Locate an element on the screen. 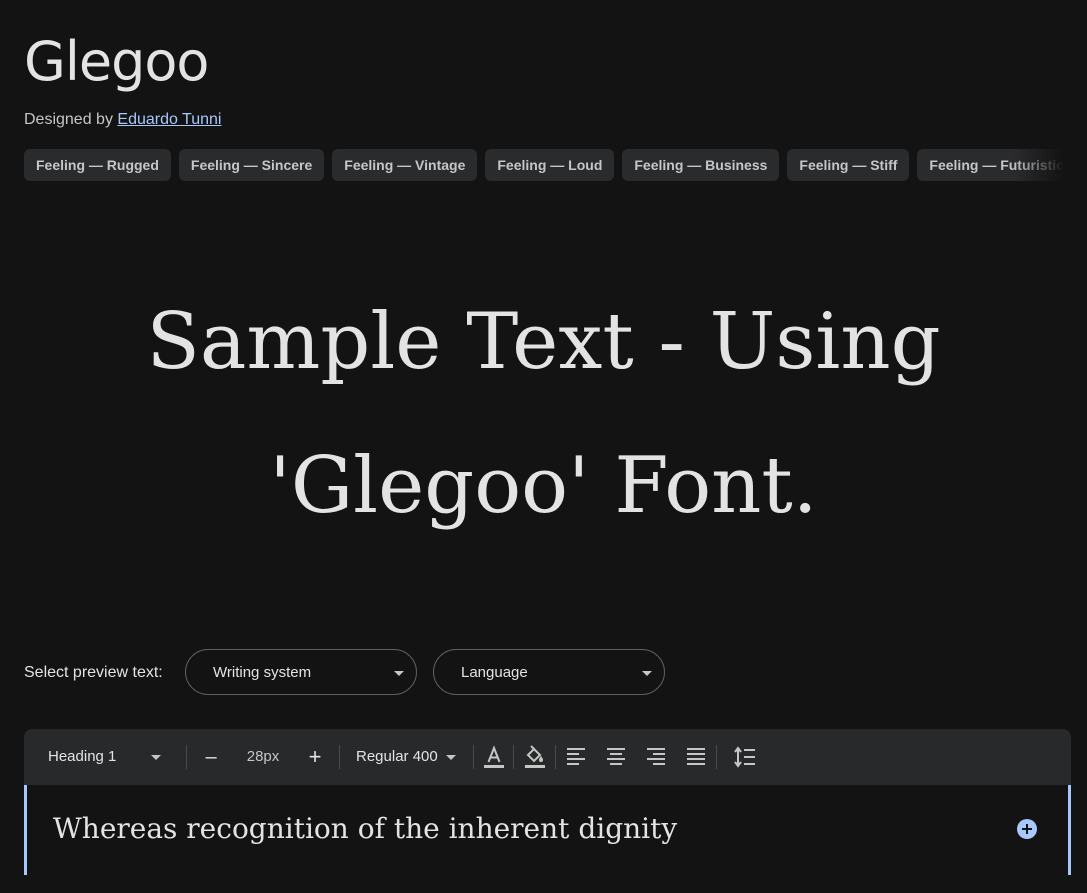 The image size is (1087, 893). tag-chip-stiff: Feeling — Stiff is located at coordinates (848, 165).